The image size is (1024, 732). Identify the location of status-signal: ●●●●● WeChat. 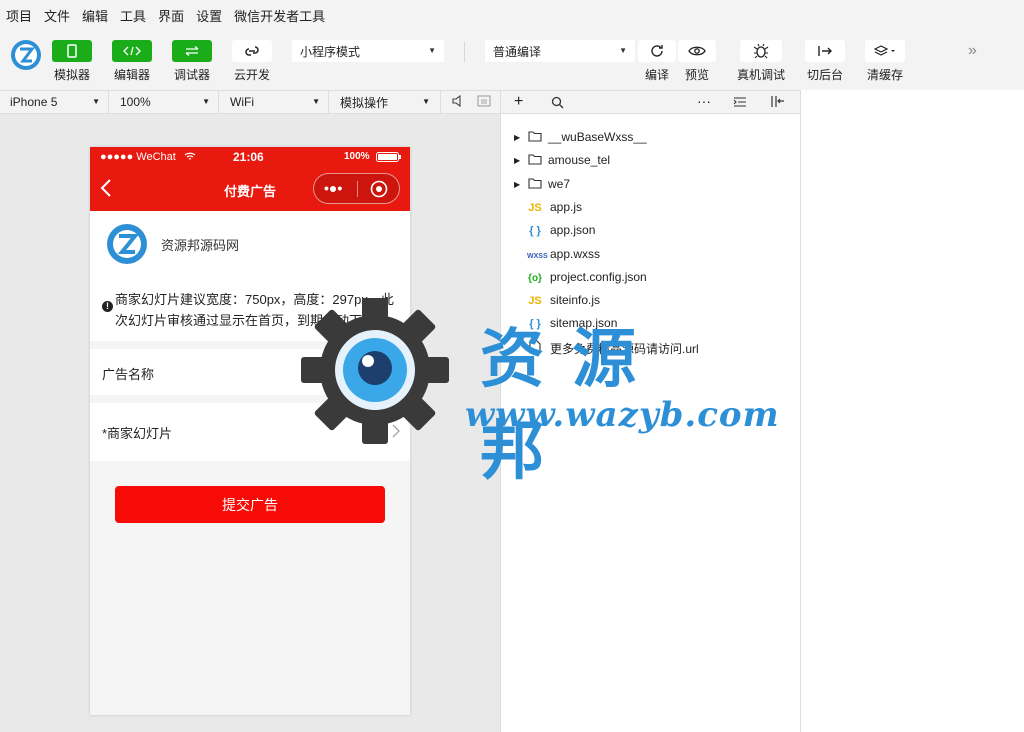
(138, 157).